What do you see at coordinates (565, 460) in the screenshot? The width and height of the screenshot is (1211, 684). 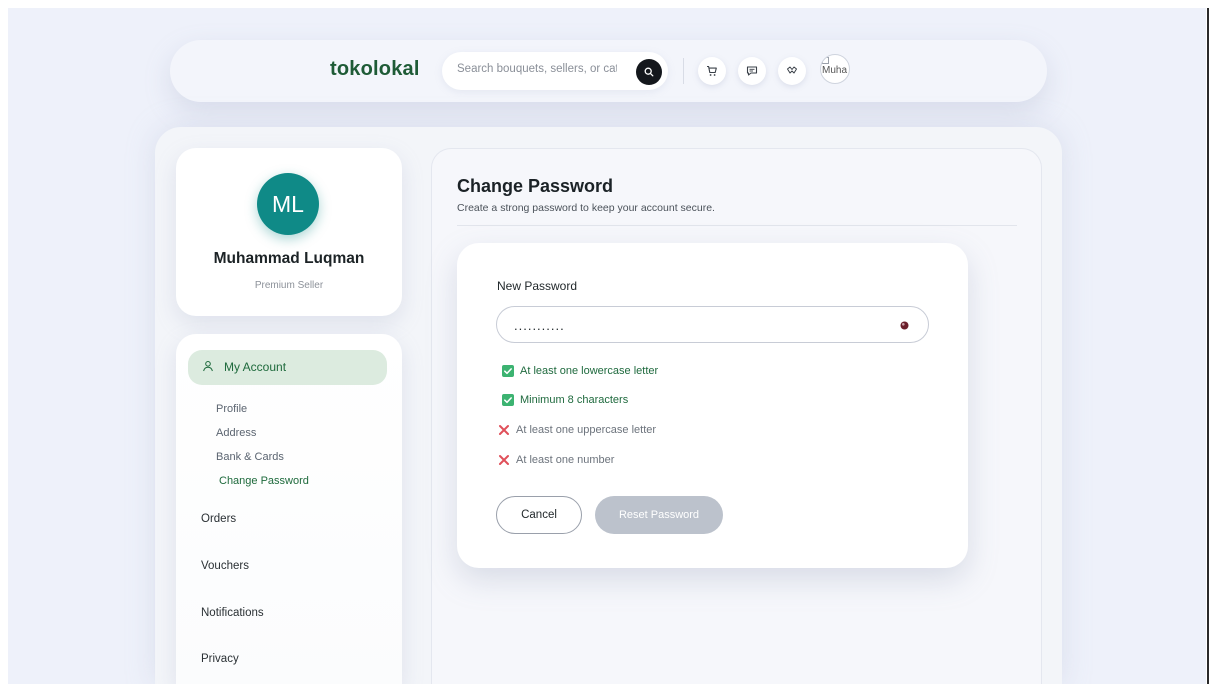 I see `rule-text: At least one number` at bounding box center [565, 460].